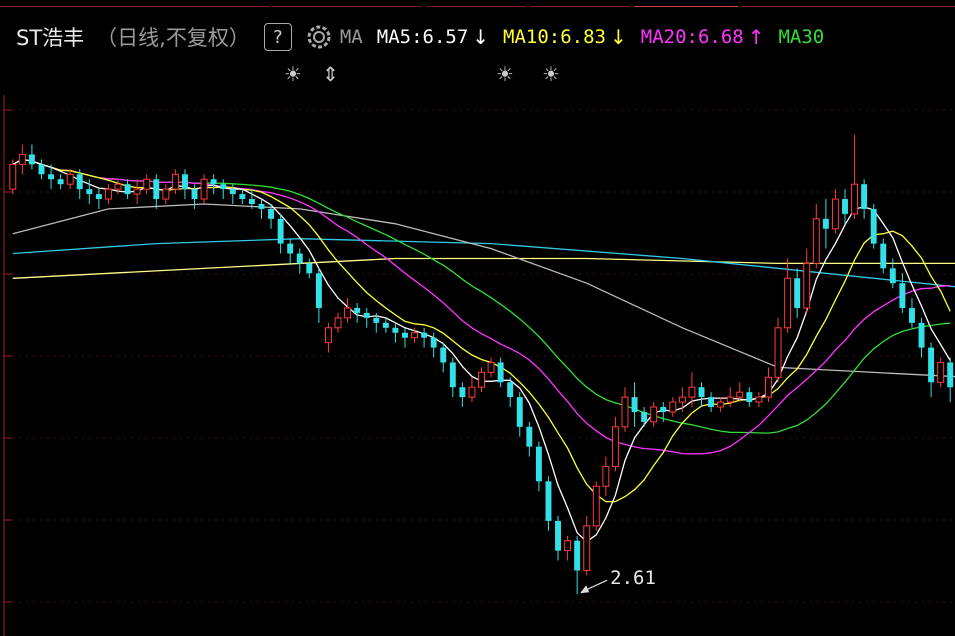  I want to click on low-price-label: 2.61, so click(633, 578).